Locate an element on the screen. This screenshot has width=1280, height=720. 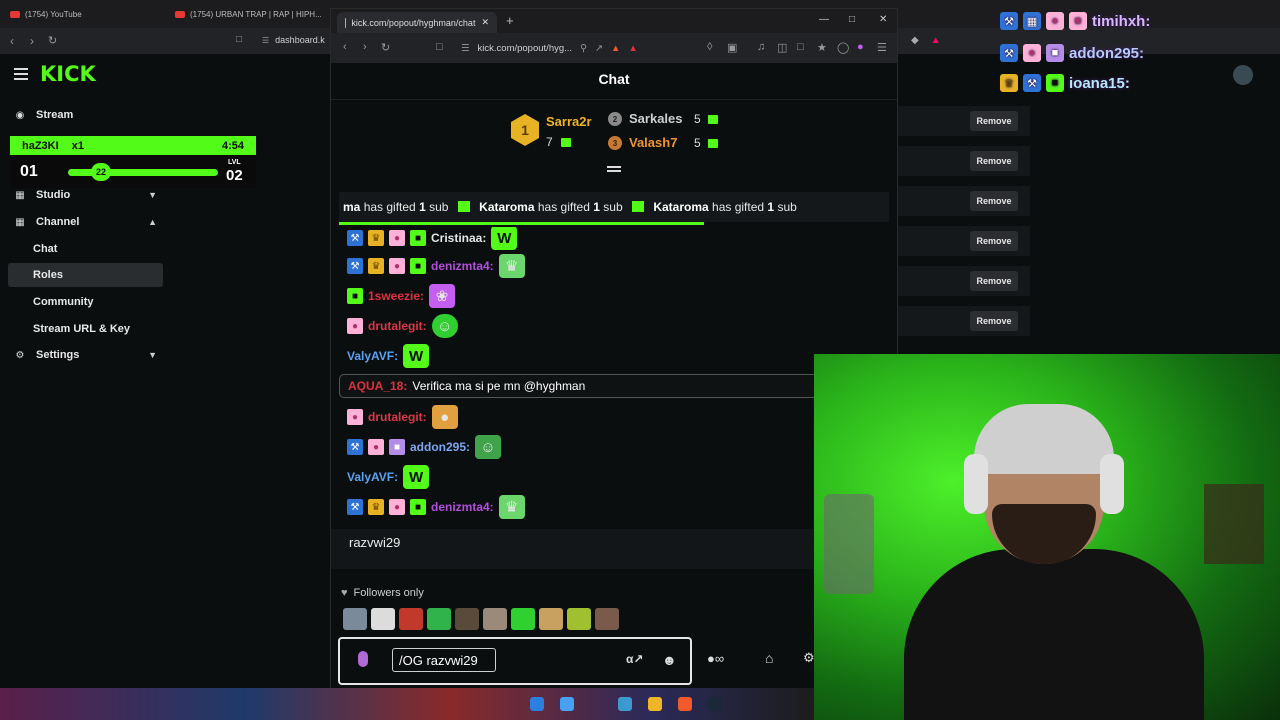
chat-message: ⚒ ♛ ● ■ Cristinaa: W is located at coordinates (432, 239).